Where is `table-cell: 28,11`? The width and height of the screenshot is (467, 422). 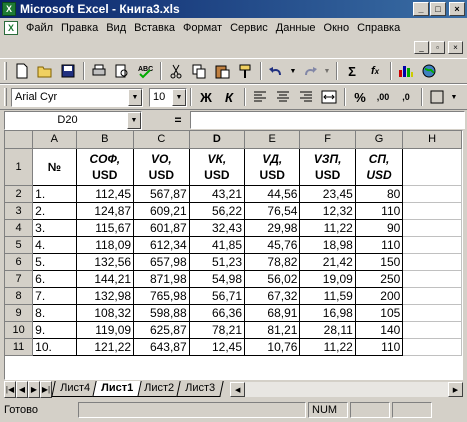
table-cell: 28,11 is located at coordinates (327, 330).